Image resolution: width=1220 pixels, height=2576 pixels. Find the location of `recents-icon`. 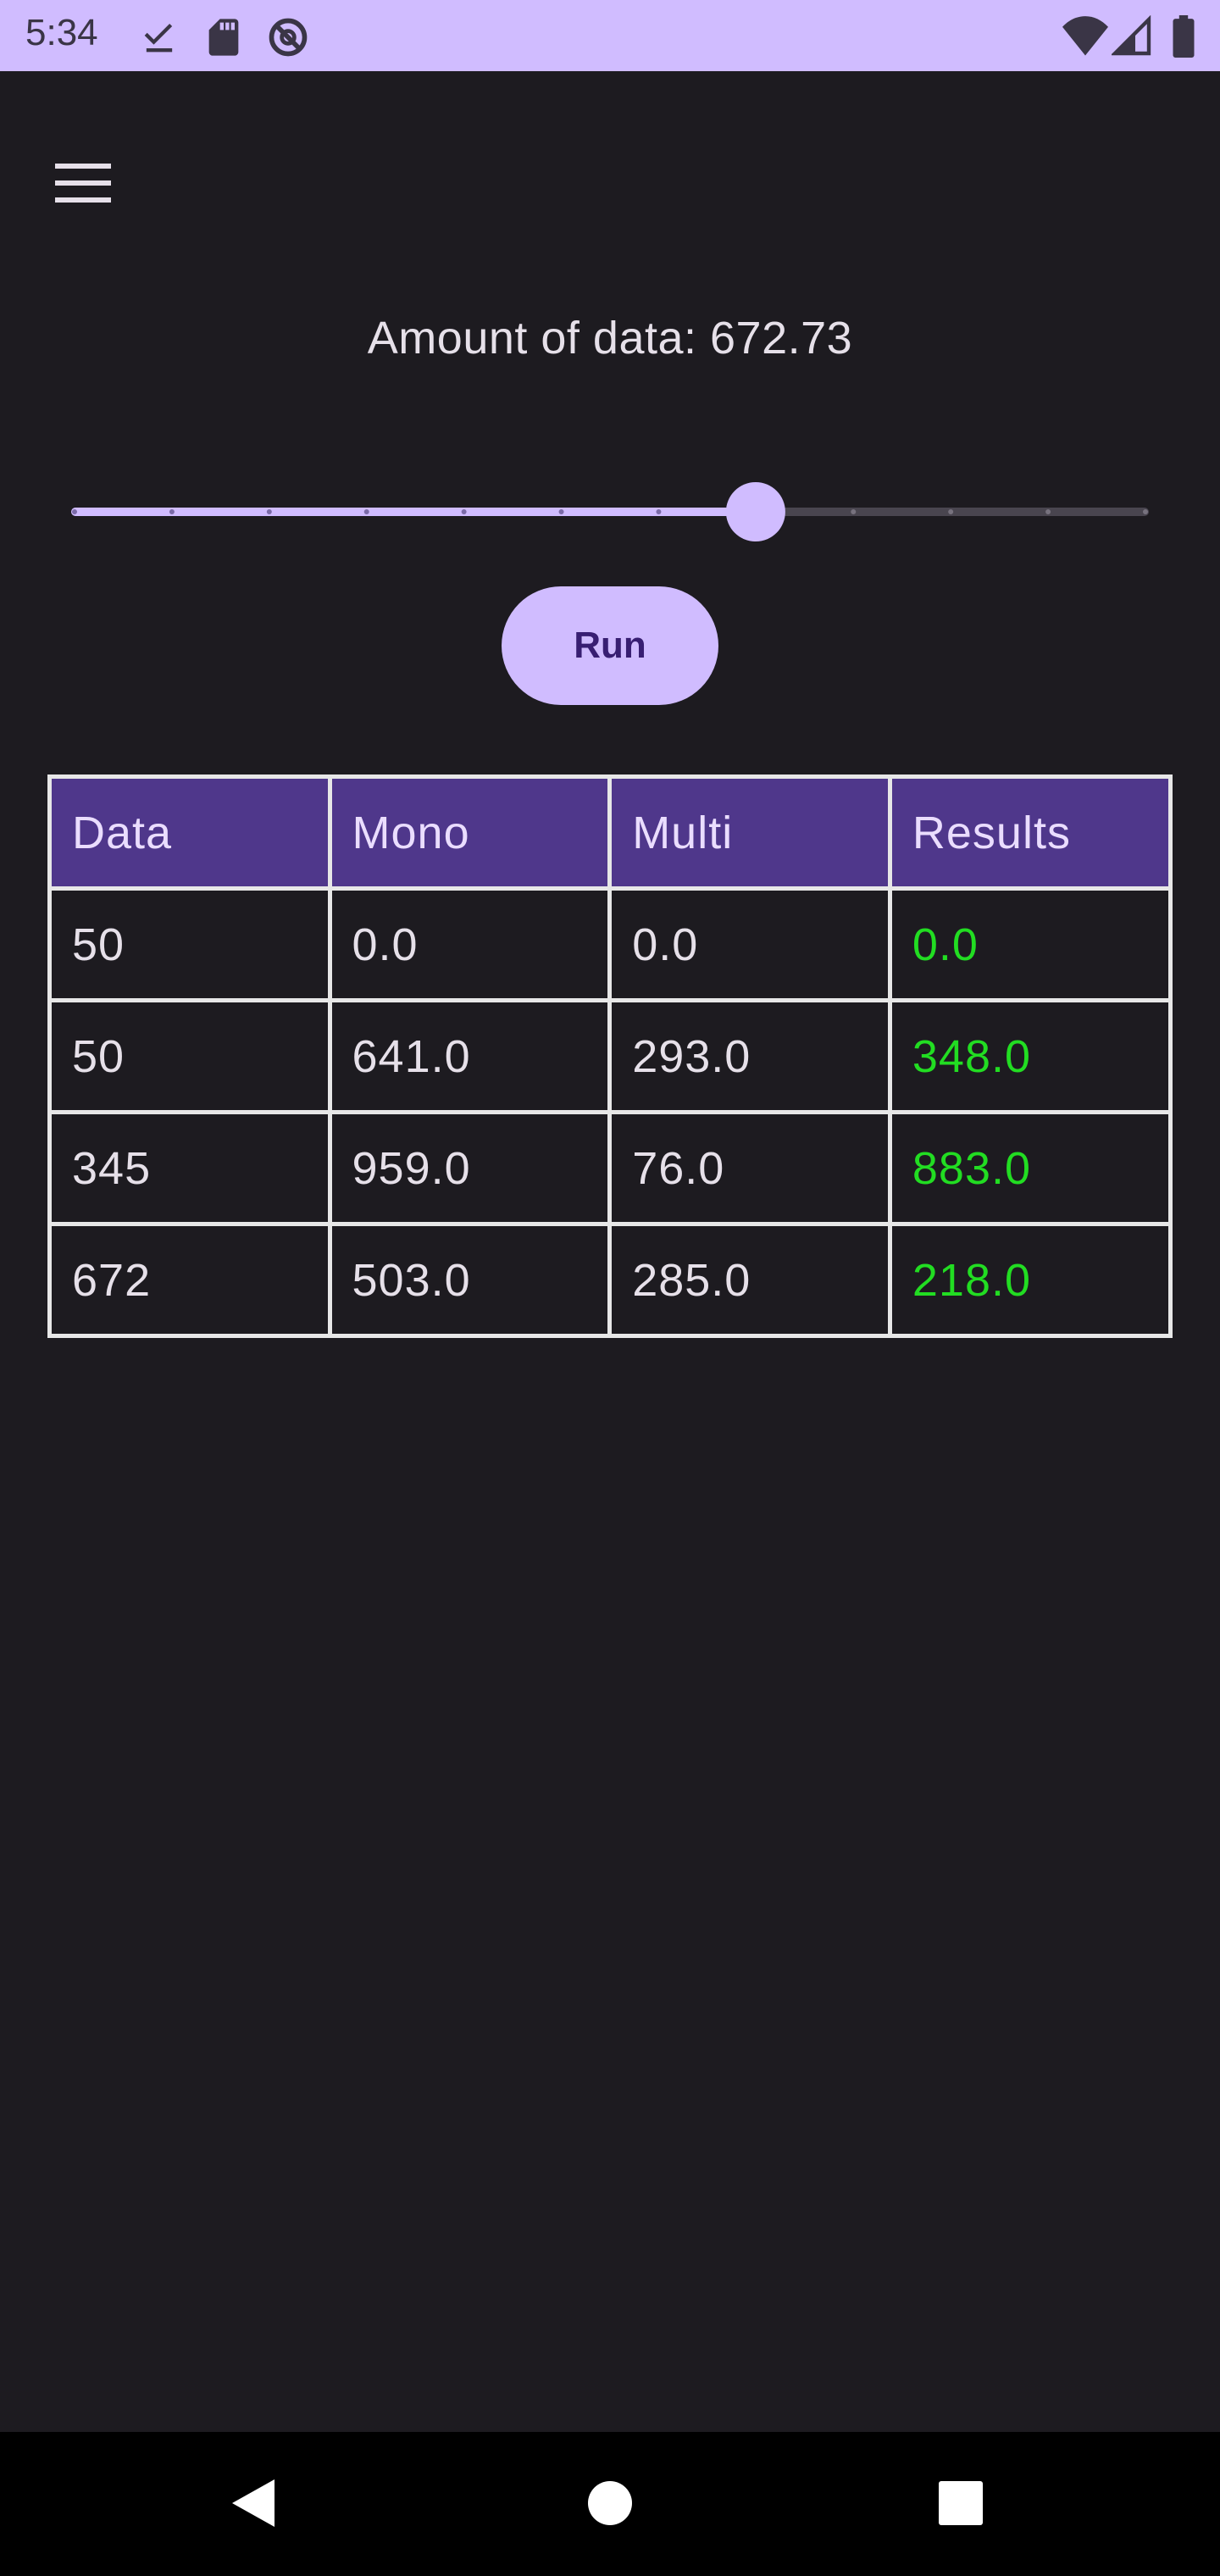

recents-icon is located at coordinates (961, 2503).